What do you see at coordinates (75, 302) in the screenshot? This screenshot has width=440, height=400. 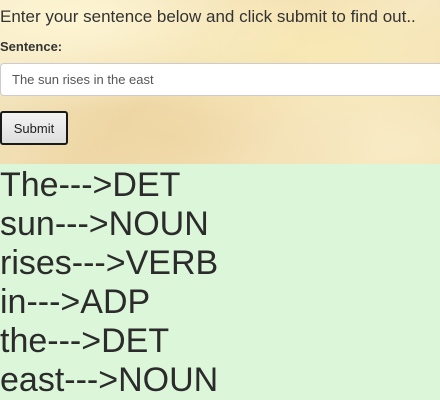 I see `result-line: in--->ADP` at bounding box center [75, 302].